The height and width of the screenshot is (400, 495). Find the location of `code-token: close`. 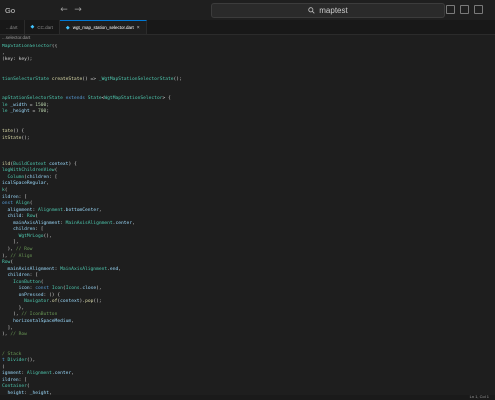

code-token: close is located at coordinates (89, 289).